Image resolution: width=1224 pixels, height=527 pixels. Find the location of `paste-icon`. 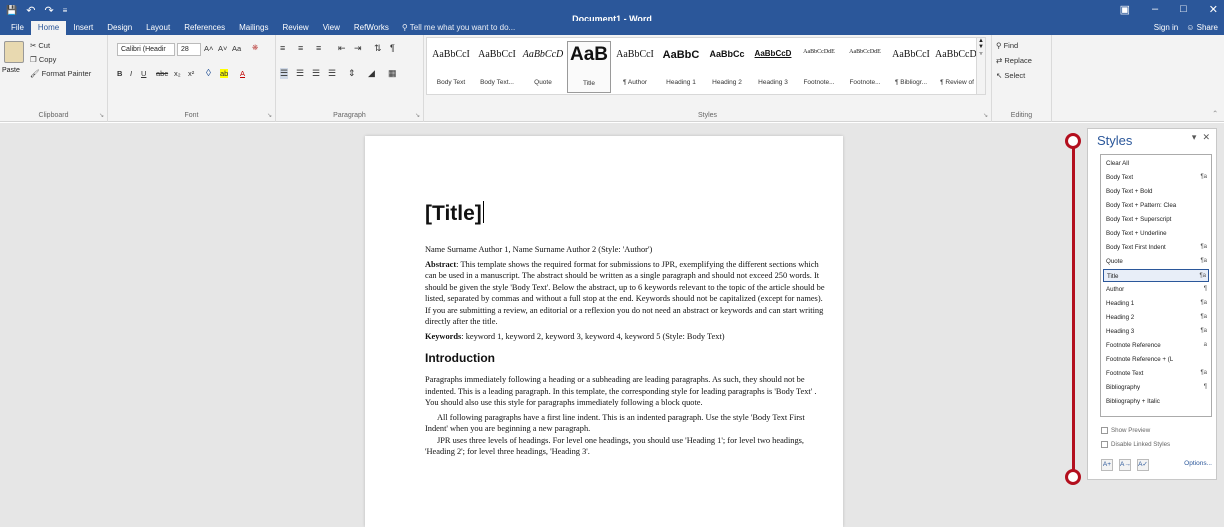

paste-icon is located at coordinates (14, 52).